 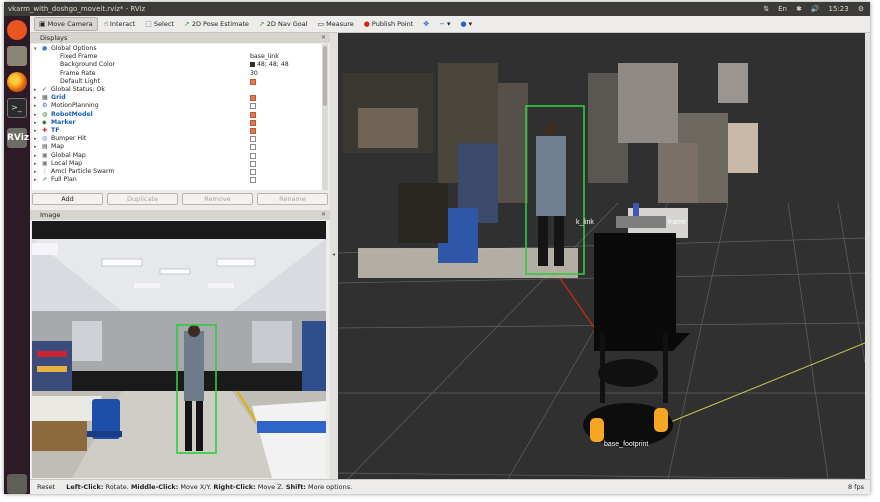 What do you see at coordinates (815, 9) in the screenshot?
I see `sound-icon: 🔊` at bounding box center [815, 9].